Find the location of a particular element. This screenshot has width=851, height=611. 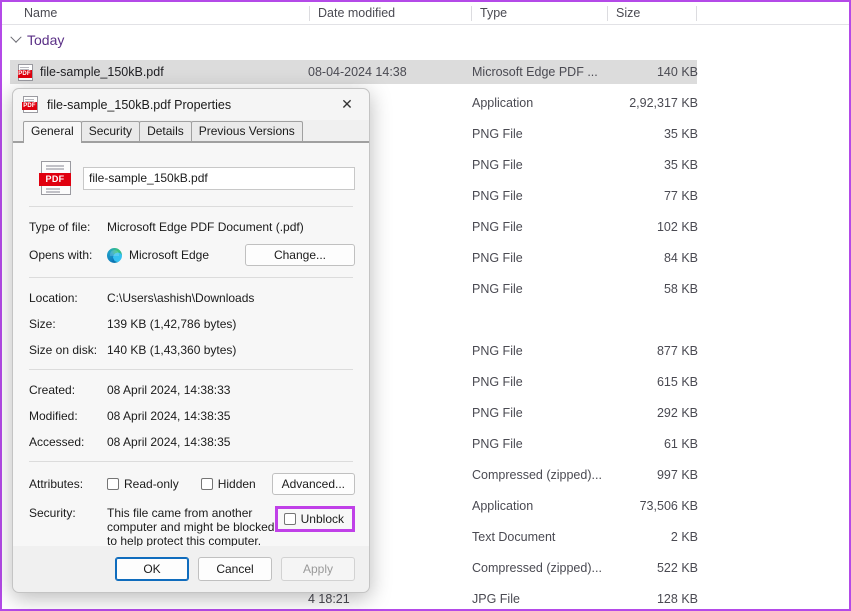

unblock-label: Unblock is located at coordinates (322, 519).